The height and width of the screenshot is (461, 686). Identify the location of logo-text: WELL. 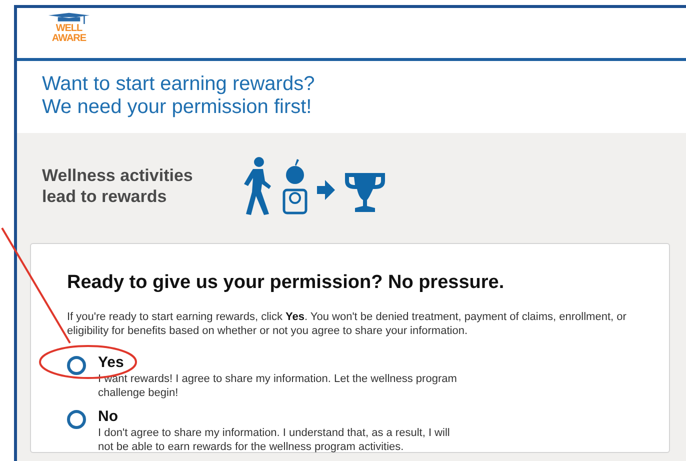
(69, 29).